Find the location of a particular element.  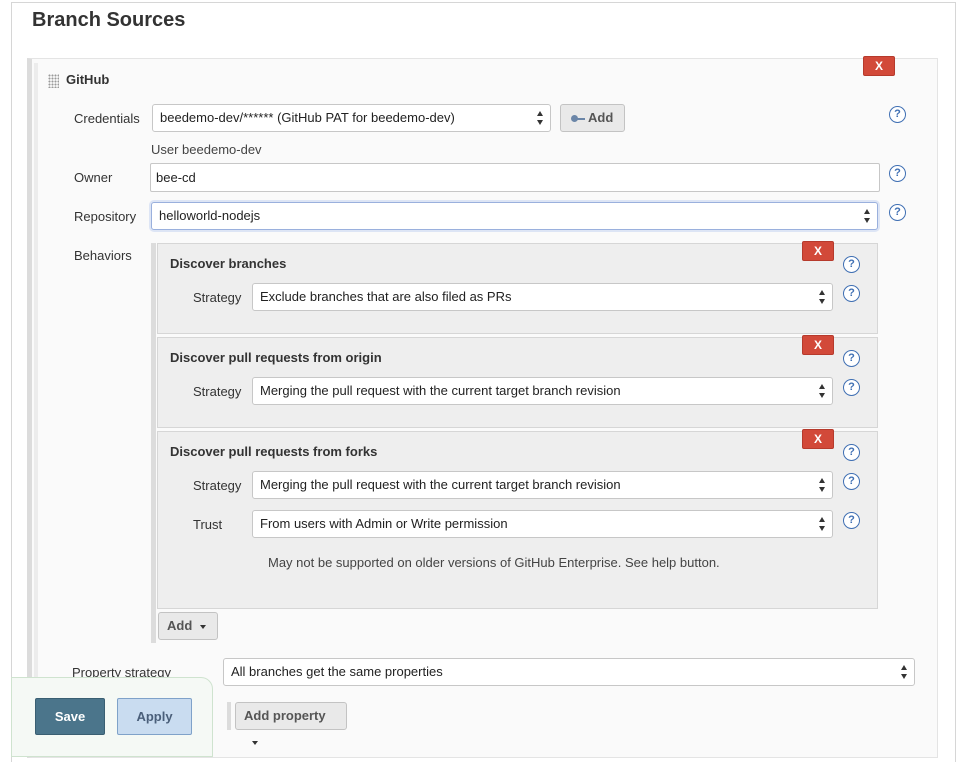

owner-input: bee-cd is located at coordinates (515, 177).